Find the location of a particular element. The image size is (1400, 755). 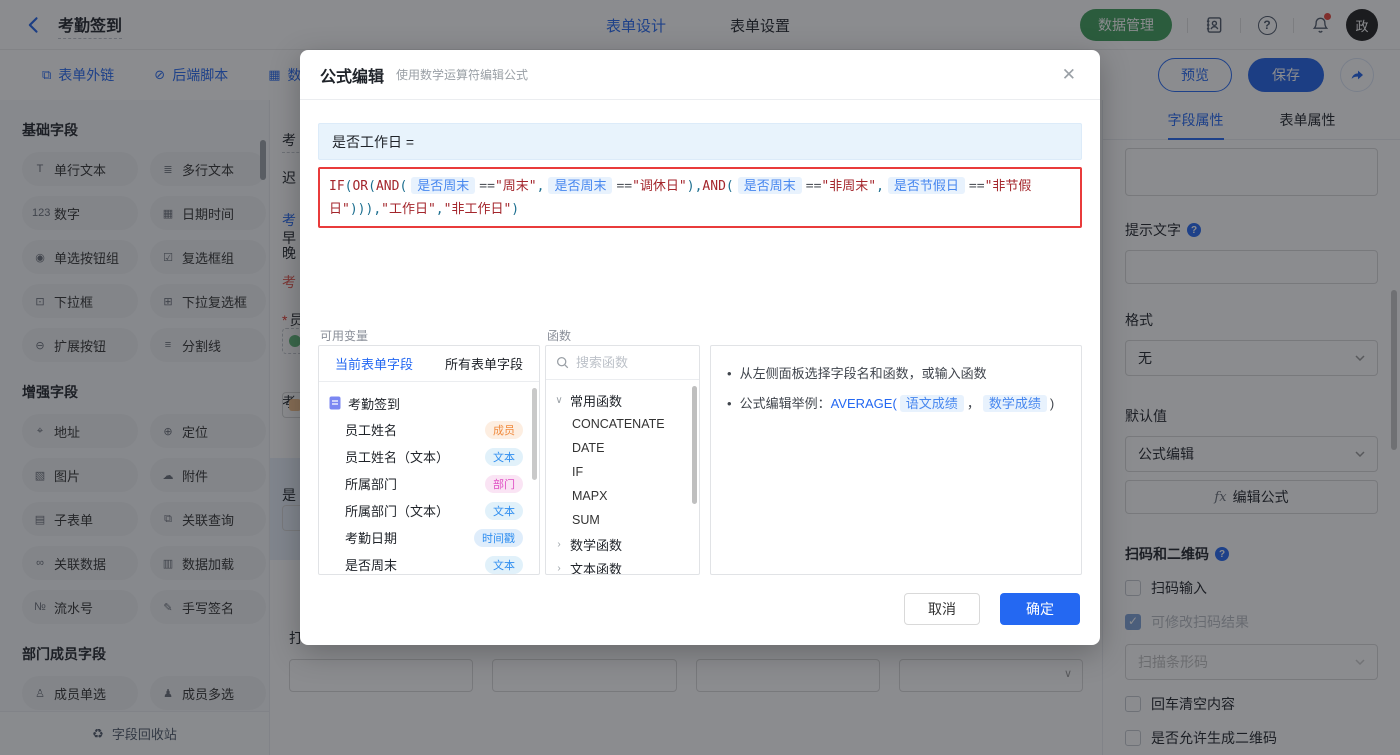

variable-name: 所属部门（文本） is located at coordinates (397, 511).